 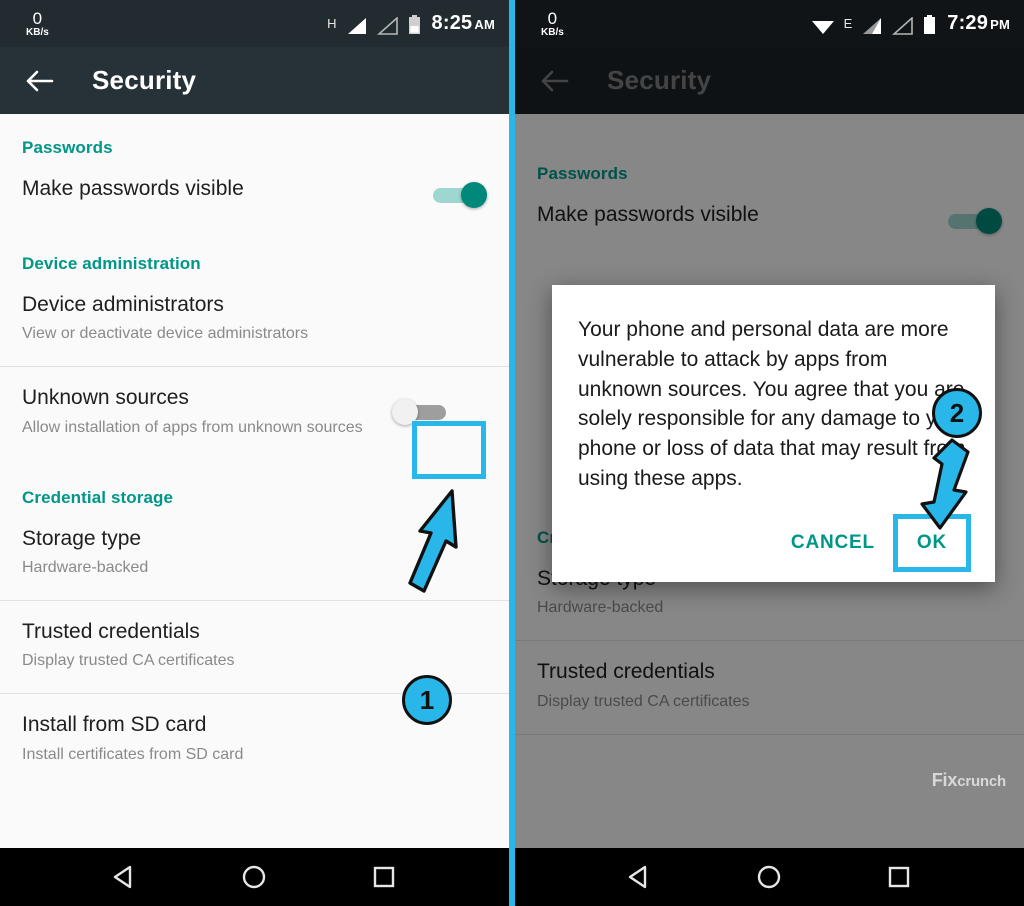 I want to click on row-title: Unknown sources, so click(x=105, y=398).